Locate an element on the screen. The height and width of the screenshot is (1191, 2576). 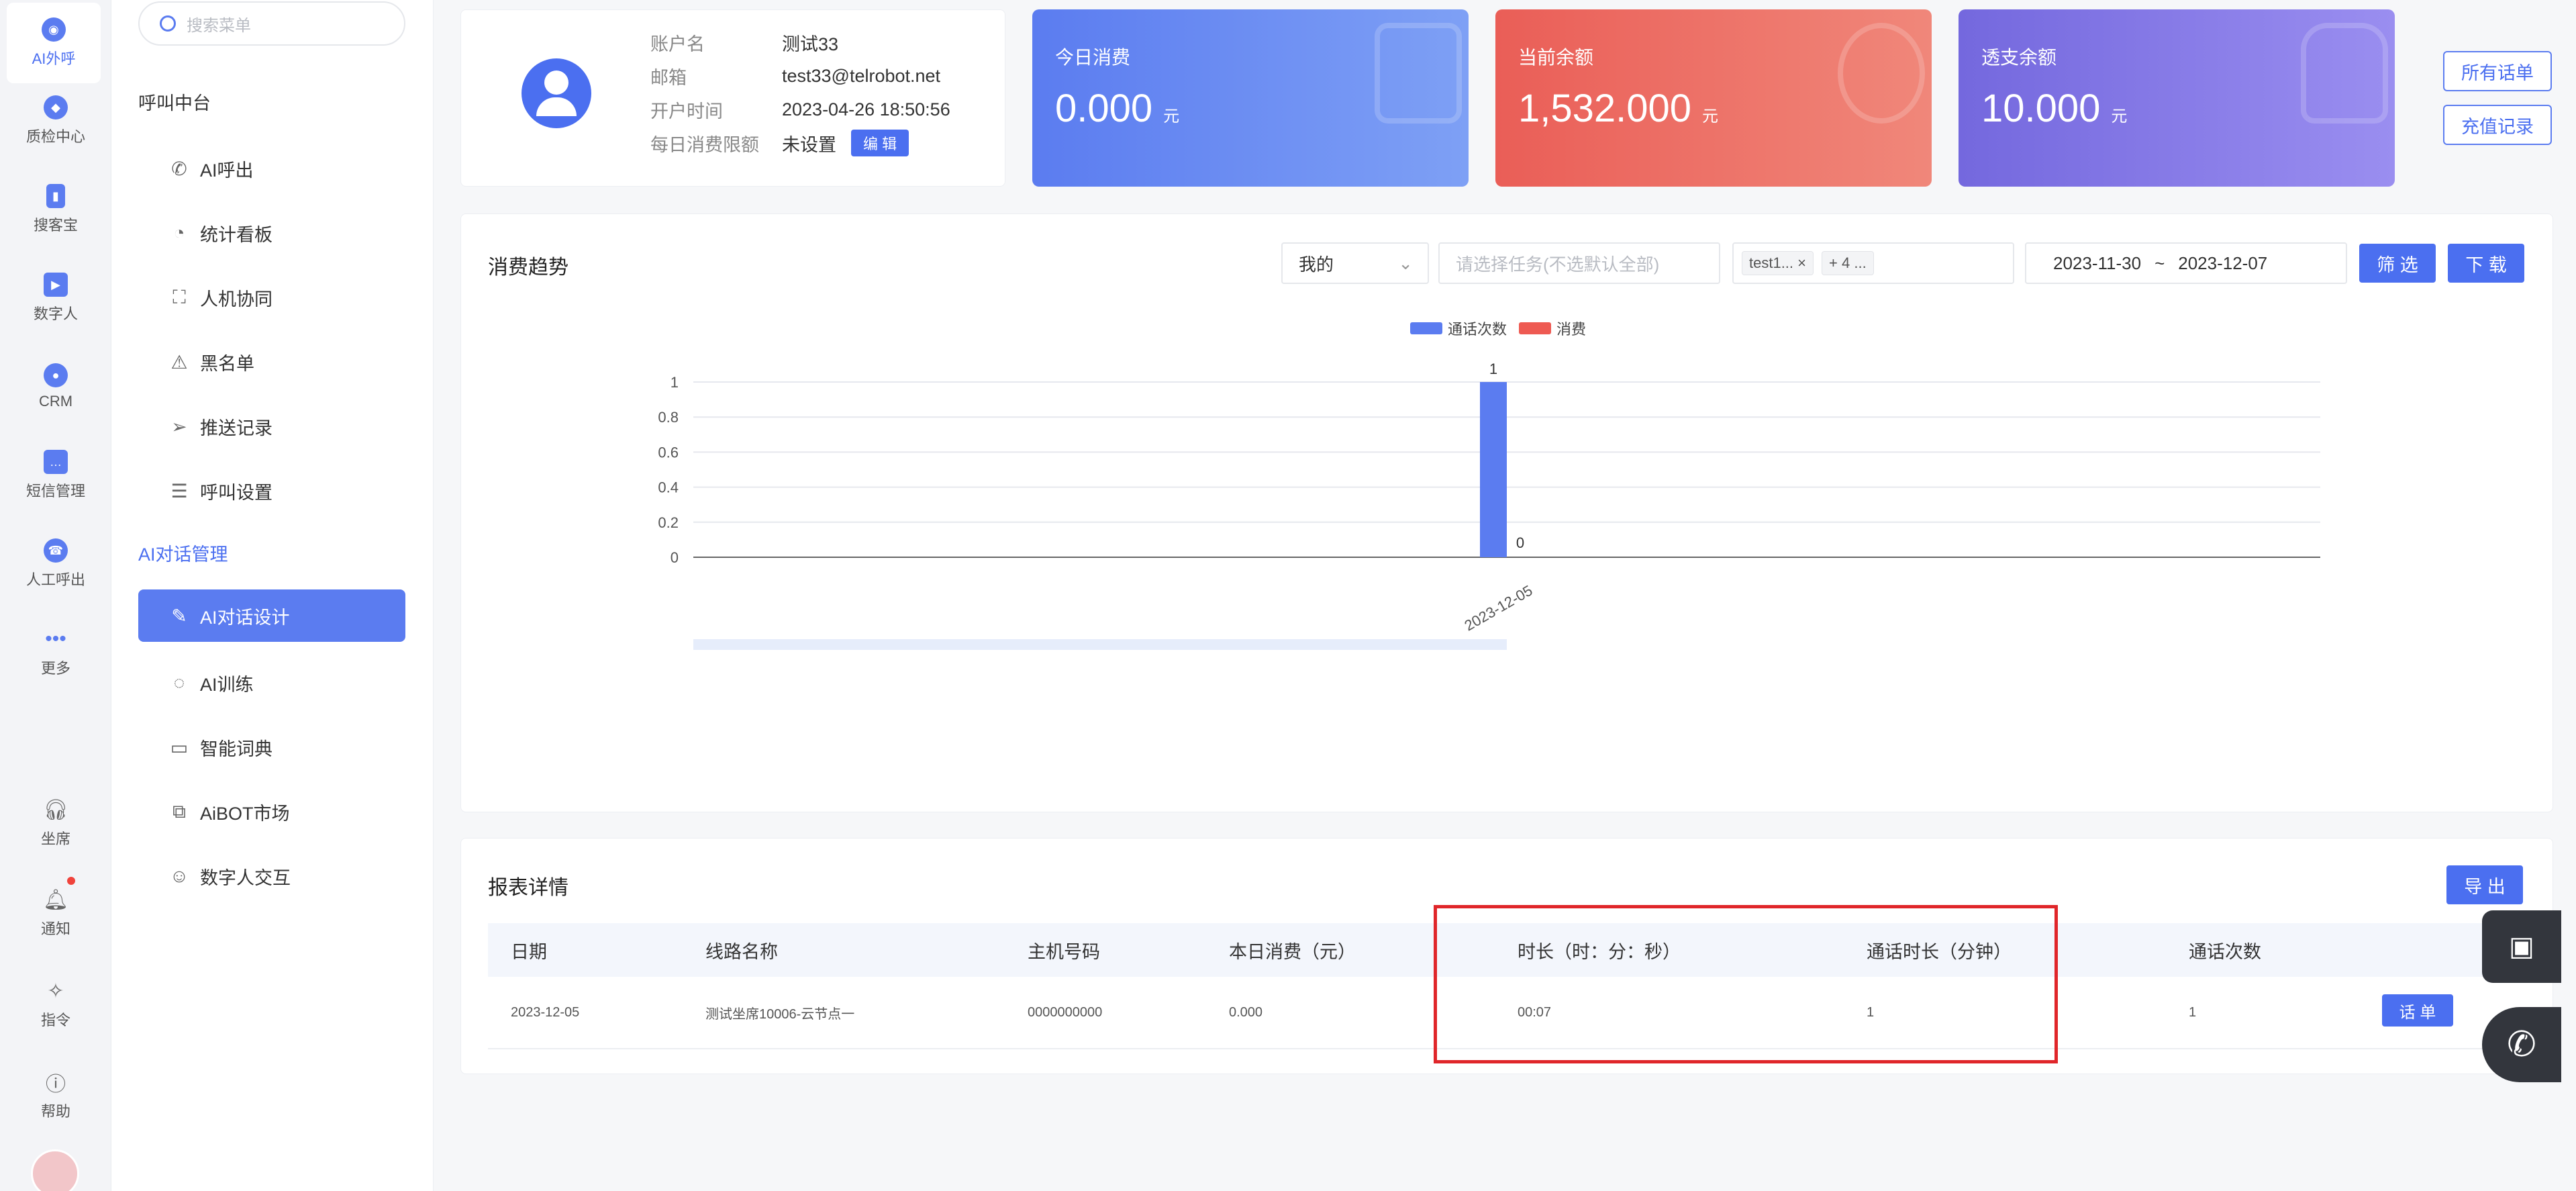
menu-item-digital-interaction: ☺ 数字人交互 is located at coordinates (271, 876).